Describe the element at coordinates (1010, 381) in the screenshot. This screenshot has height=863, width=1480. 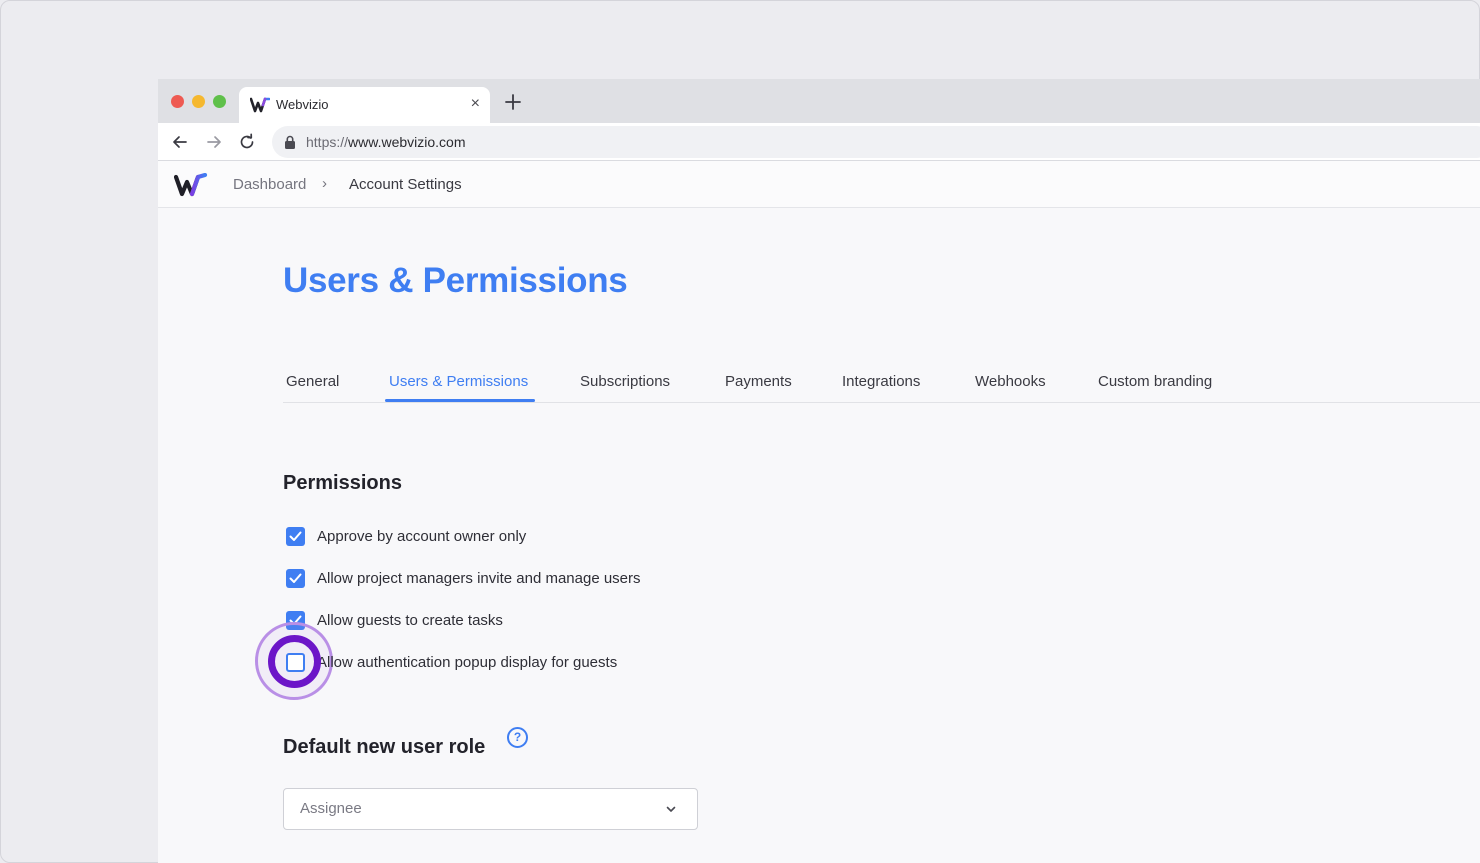
I see `tab-webhooks: Webhooks` at that location.